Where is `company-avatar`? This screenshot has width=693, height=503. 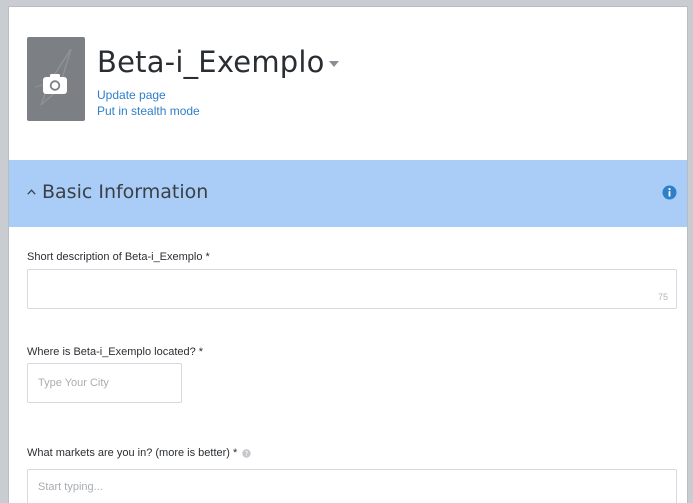
company-avatar is located at coordinates (56, 79).